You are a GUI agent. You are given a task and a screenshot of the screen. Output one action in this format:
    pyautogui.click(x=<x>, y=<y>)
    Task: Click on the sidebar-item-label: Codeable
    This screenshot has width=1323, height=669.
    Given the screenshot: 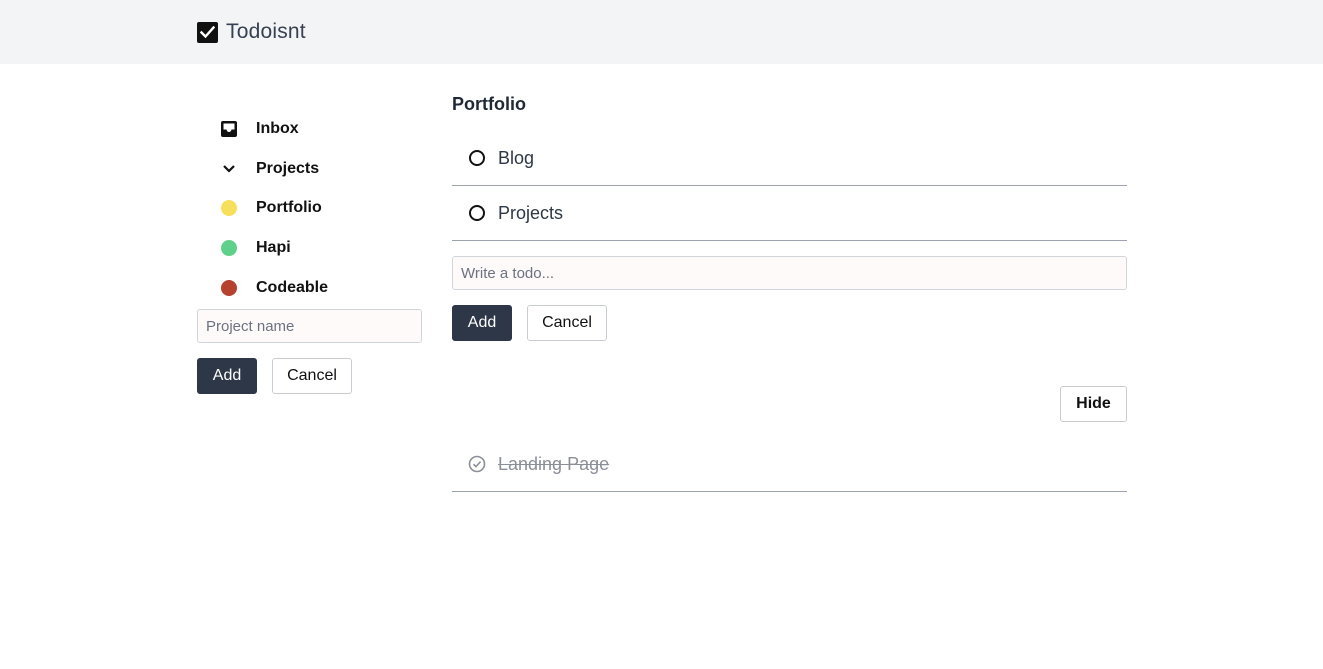 What is the action you would take?
    pyautogui.click(x=292, y=287)
    